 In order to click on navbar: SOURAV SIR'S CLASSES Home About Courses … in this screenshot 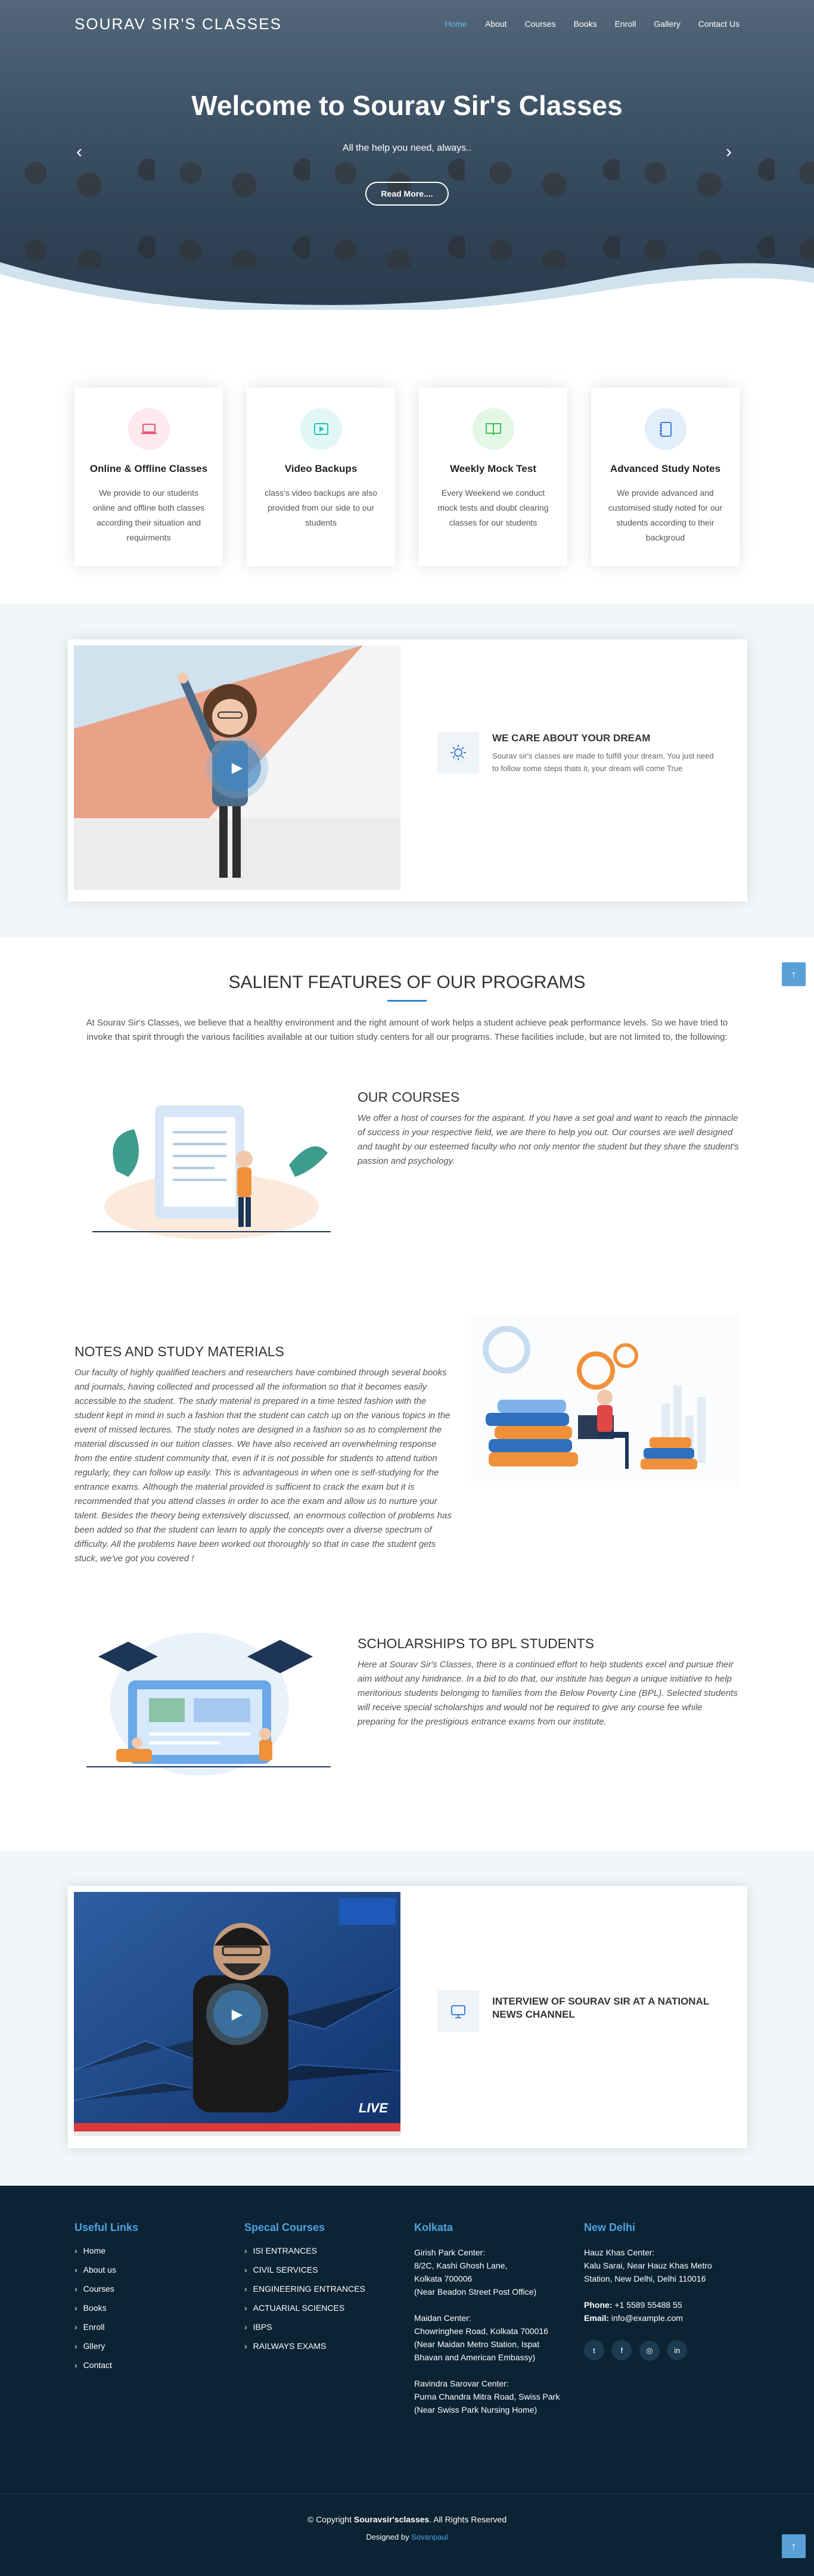, I will do `click(407, 24)`.